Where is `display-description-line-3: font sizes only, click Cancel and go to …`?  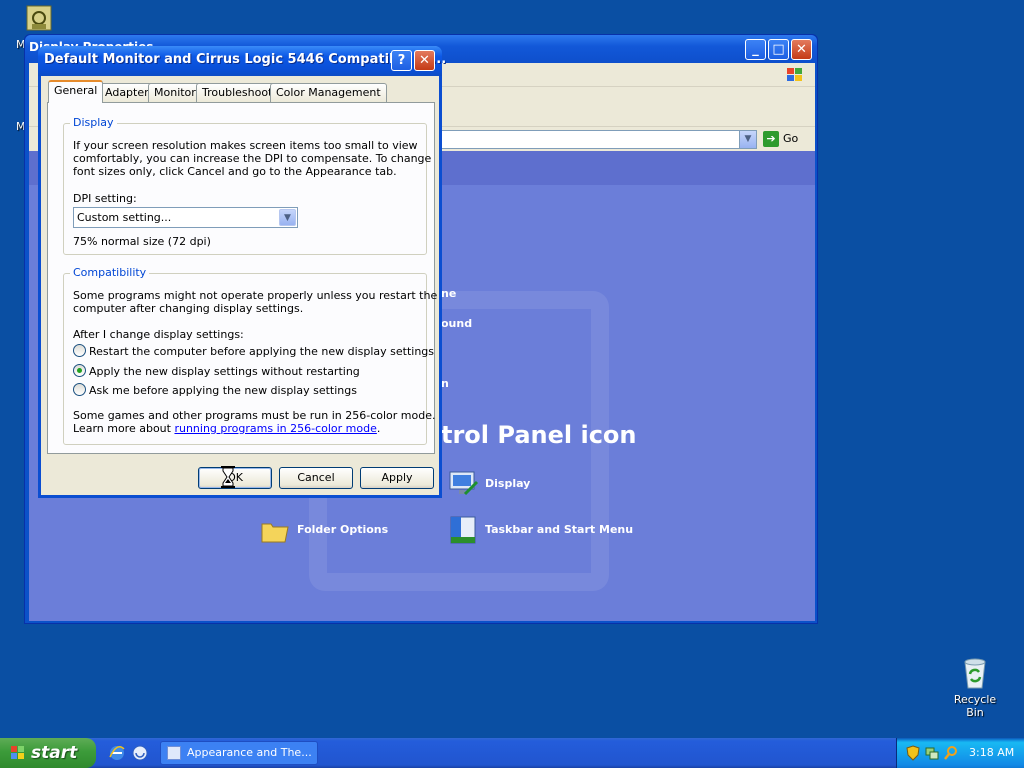
display-description-line-3: font sizes only, click Cancel and go to … is located at coordinates (235, 171).